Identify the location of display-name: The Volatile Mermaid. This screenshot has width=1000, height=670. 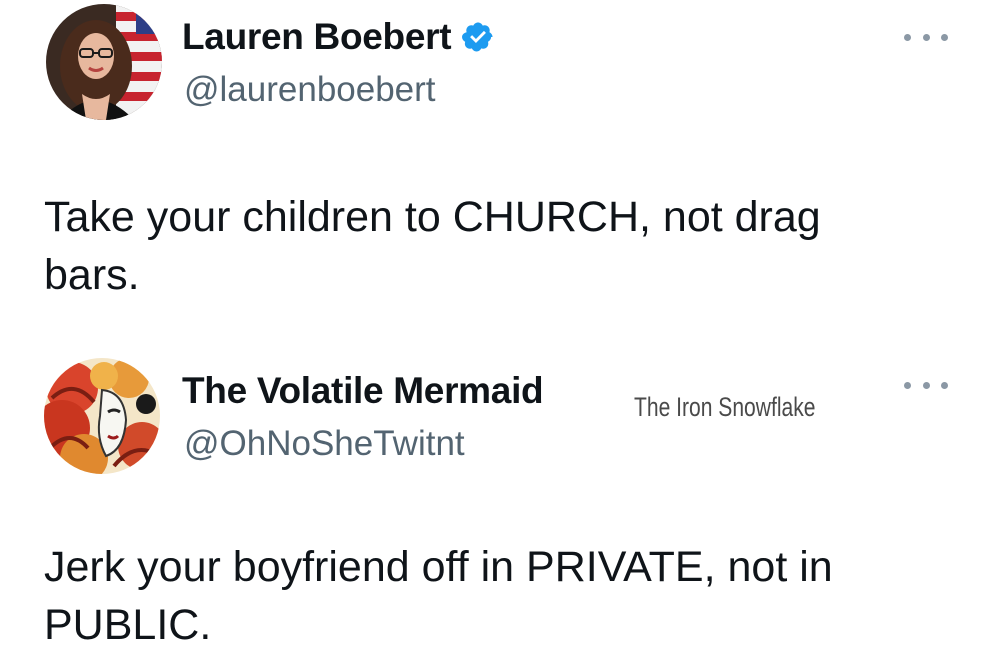
(363, 391).